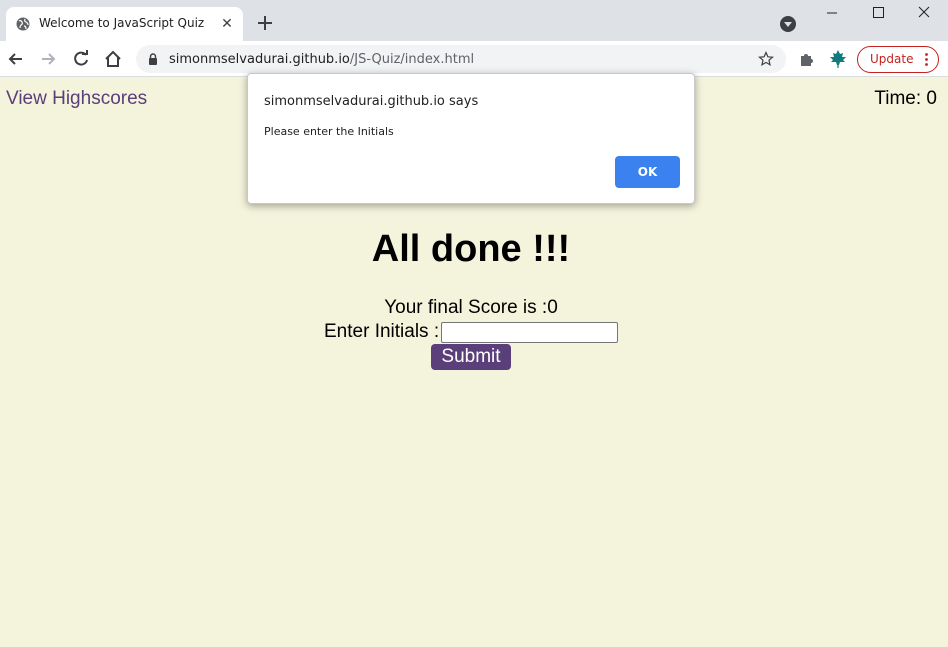 The height and width of the screenshot is (647, 948). What do you see at coordinates (924, 14) in the screenshot?
I see `close-window-icon` at bounding box center [924, 14].